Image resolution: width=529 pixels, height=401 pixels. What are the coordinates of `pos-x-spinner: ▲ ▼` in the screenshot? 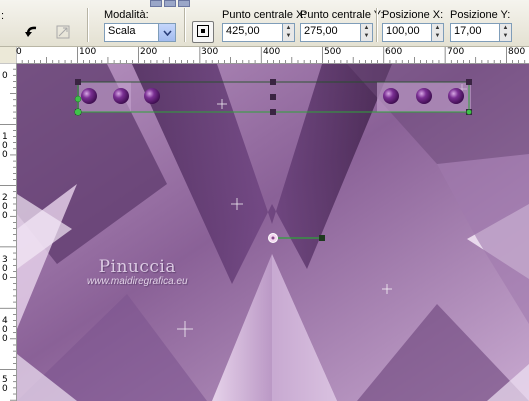 It's located at (437, 32).